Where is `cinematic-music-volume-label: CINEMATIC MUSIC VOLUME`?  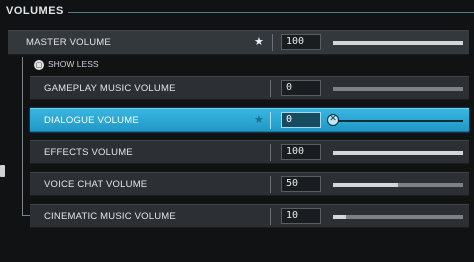 cinematic-music-volume-label: CINEMATIC MUSIC VOLUME is located at coordinates (110, 216).